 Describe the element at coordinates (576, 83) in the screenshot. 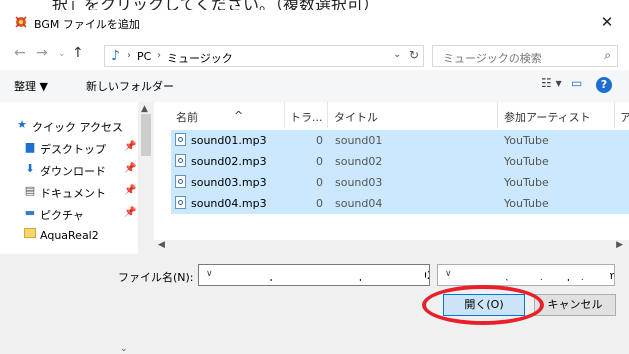

I see `preview-pane-icon: ▭` at that location.